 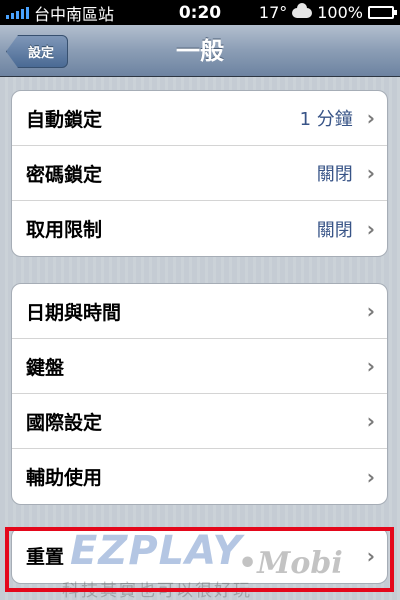 What do you see at coordinates (199, 118) in the screenshot?
I see `cell-auto-lock: 自動鎖定 1 分鐘 ›` at bounding box center [199, 118].